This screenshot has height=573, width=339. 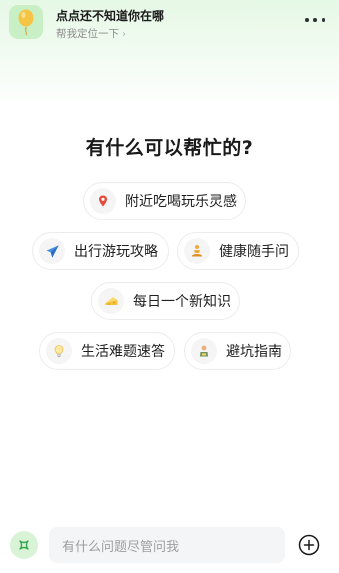 I want to click on suggestion-label: 出行游玩攻略, so click(x=116, y=252).